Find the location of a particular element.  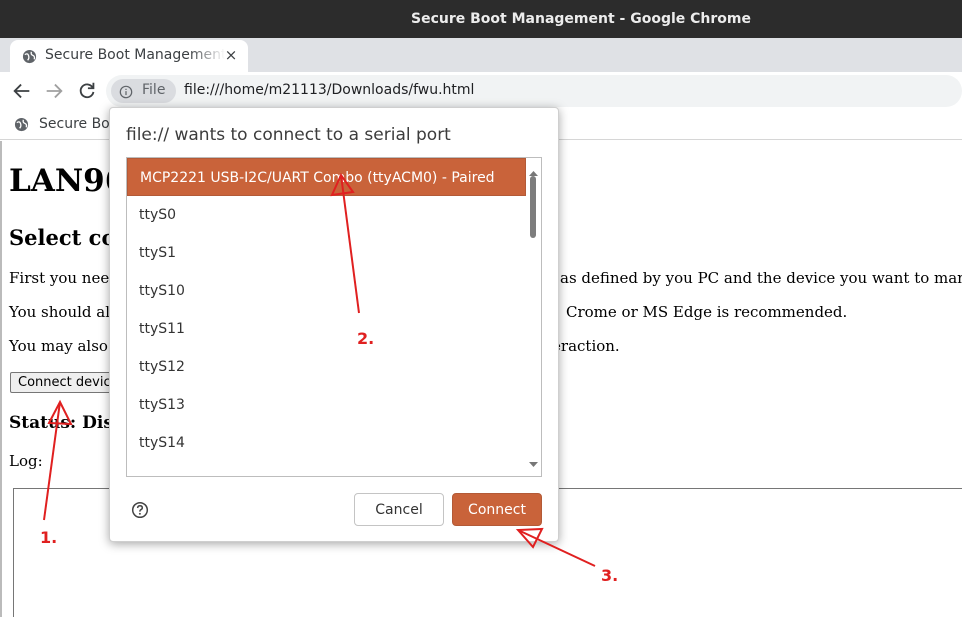

port-item: ttyS0 is located at coordinates (326, 215).